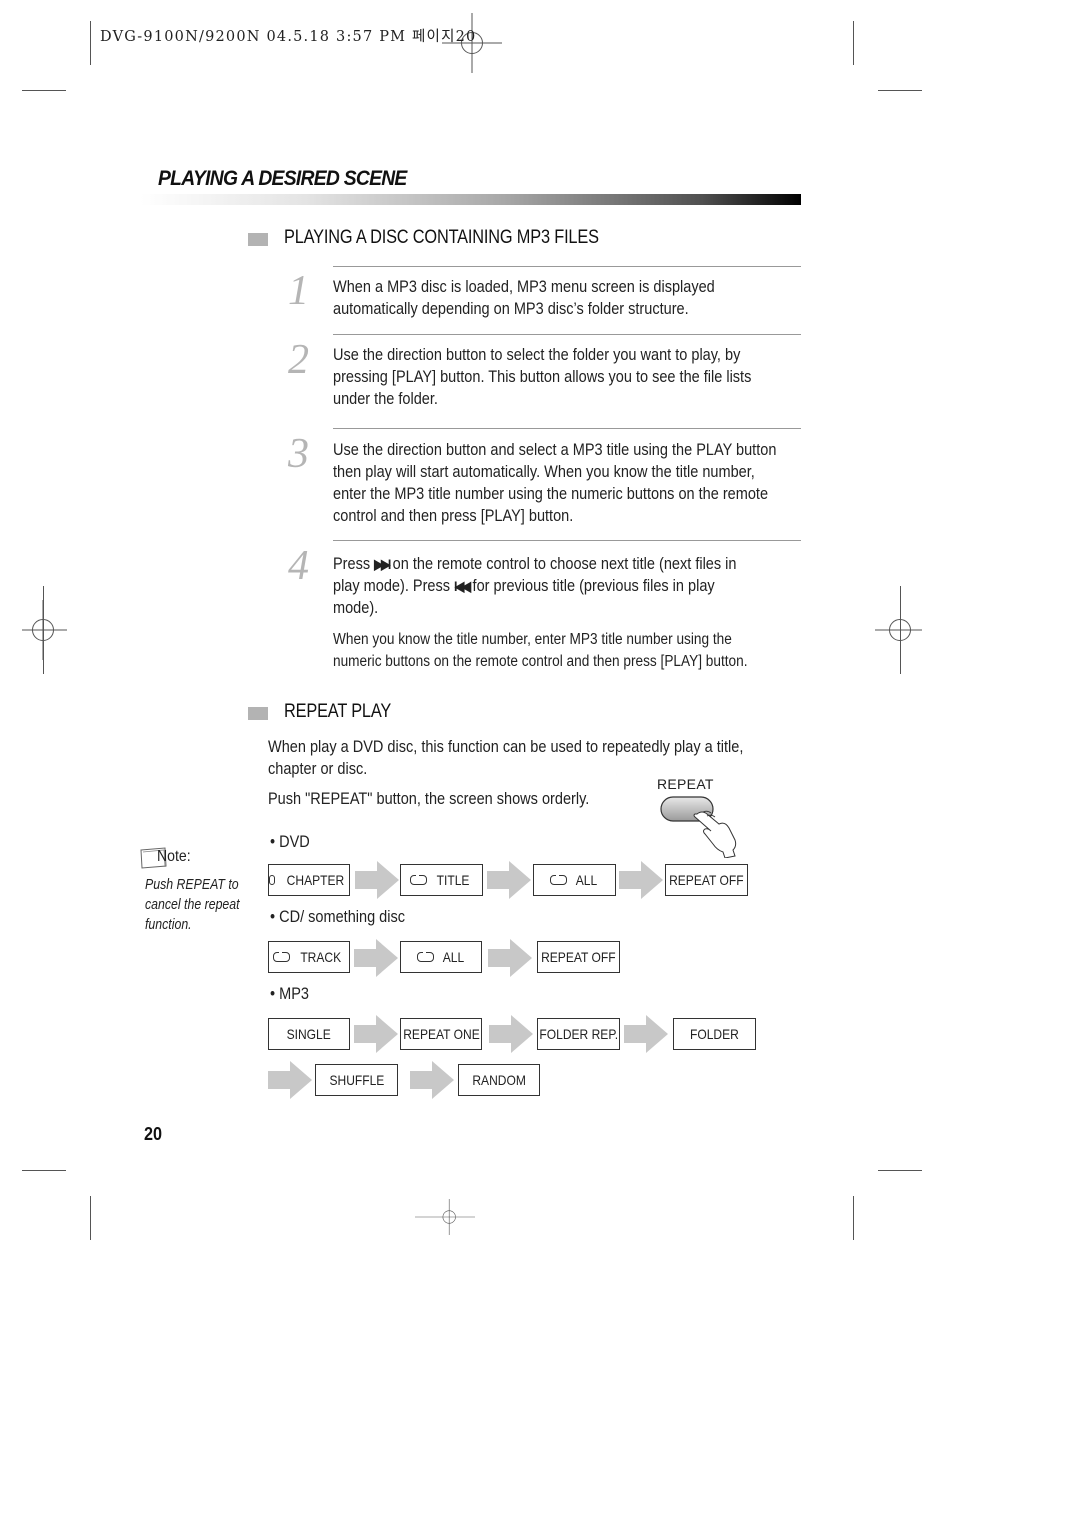 The width and height of the screenshot is (1080, 1528). I want to click on registration-mark-icon, so click(44, 630).